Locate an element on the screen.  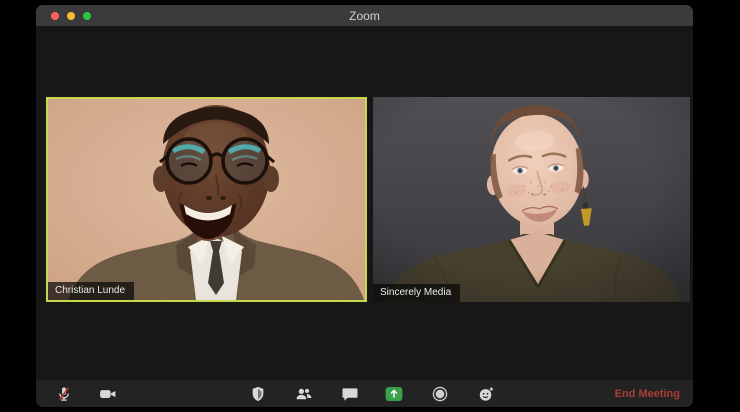
reactions-button is located at coordinates (486, 394).